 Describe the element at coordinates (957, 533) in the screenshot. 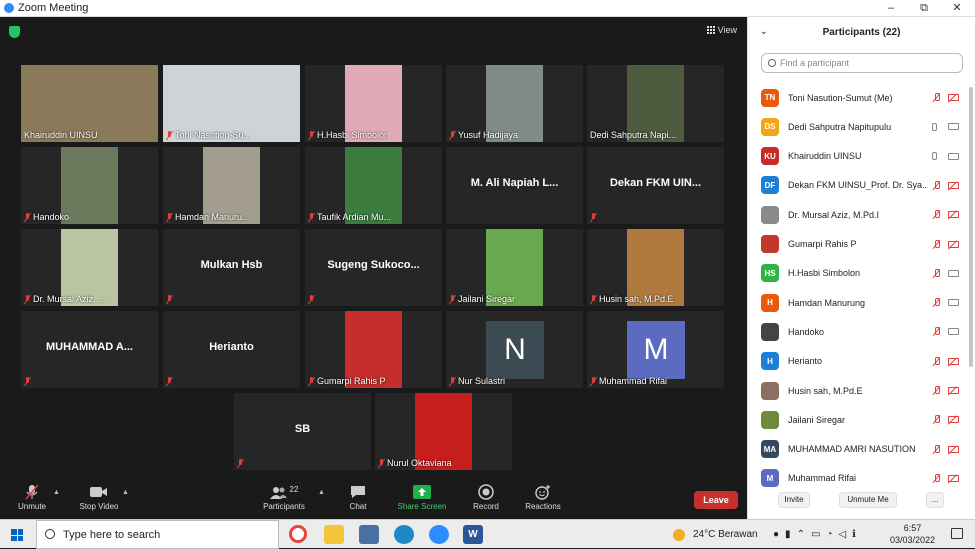

I see `notifications-icon` at that location.